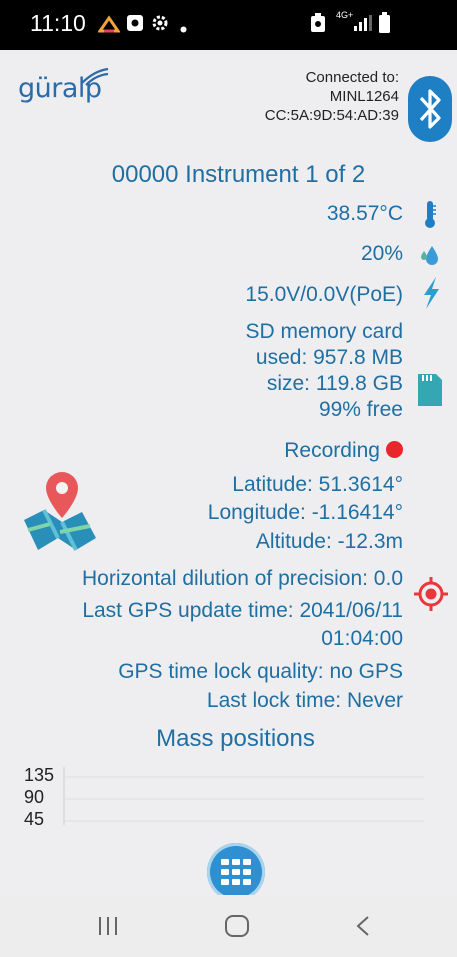 This screenshot has height=957, width=457. I want to click on gps-lock-quality: GPS time lock quality: no GPS, so click(260, 671).